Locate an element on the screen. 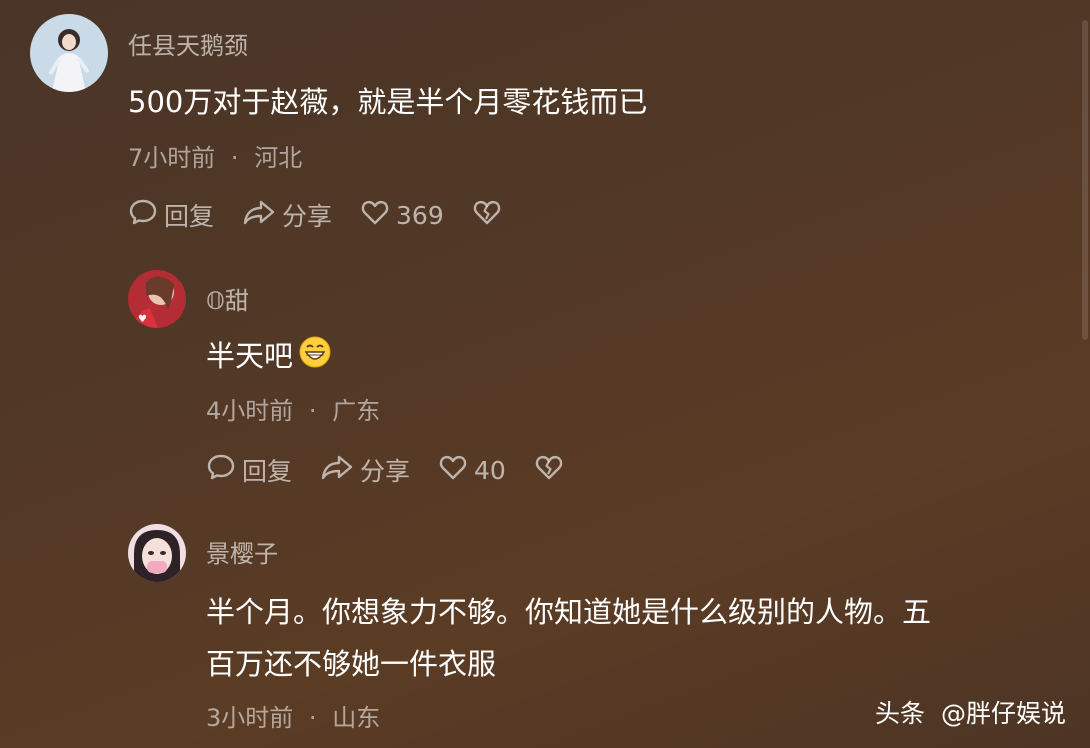 This screenshot has width=1090, height=748. like-button: 40 is located at coordinates (472, 470).